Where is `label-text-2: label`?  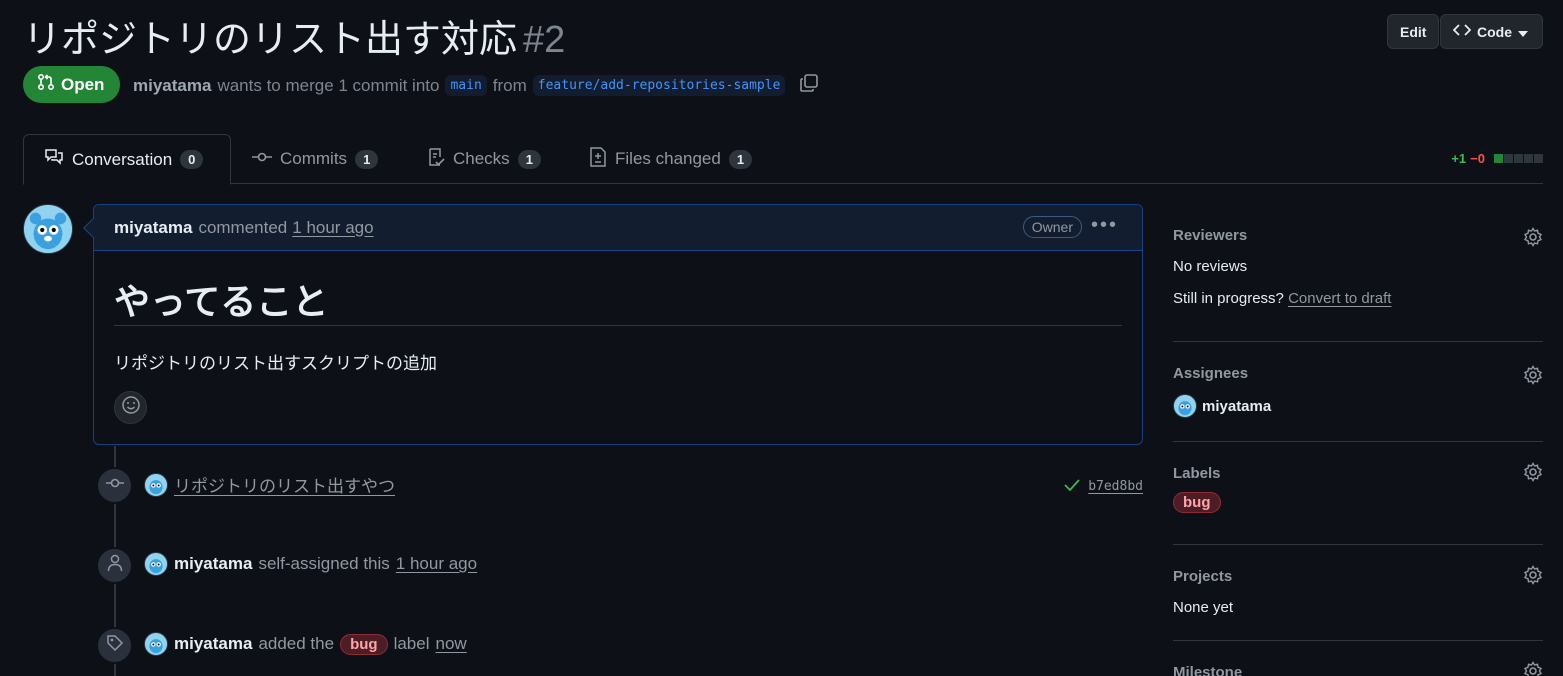 label-text-2: label is located at coordinates (411, 643).